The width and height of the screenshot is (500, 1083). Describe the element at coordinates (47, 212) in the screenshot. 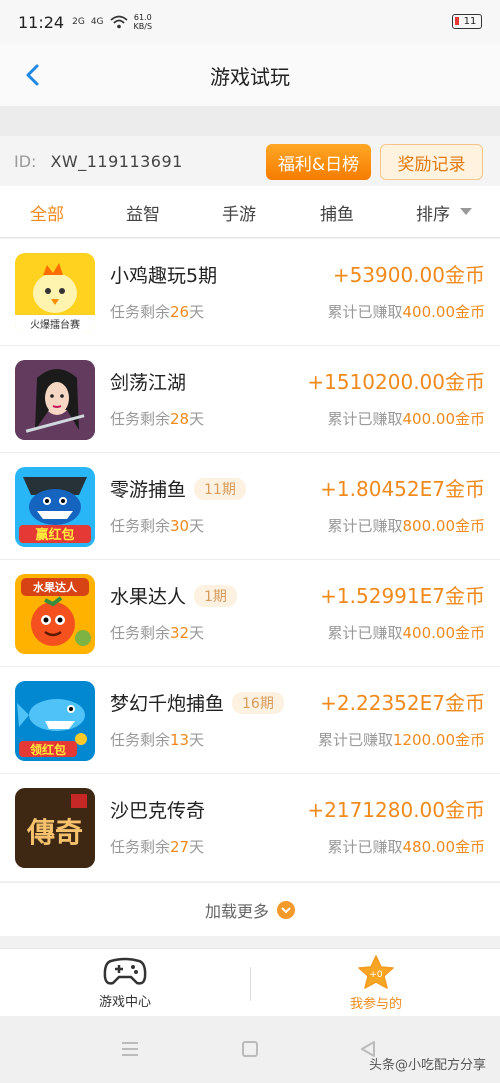

I see `tab-all: 全部` at that location.